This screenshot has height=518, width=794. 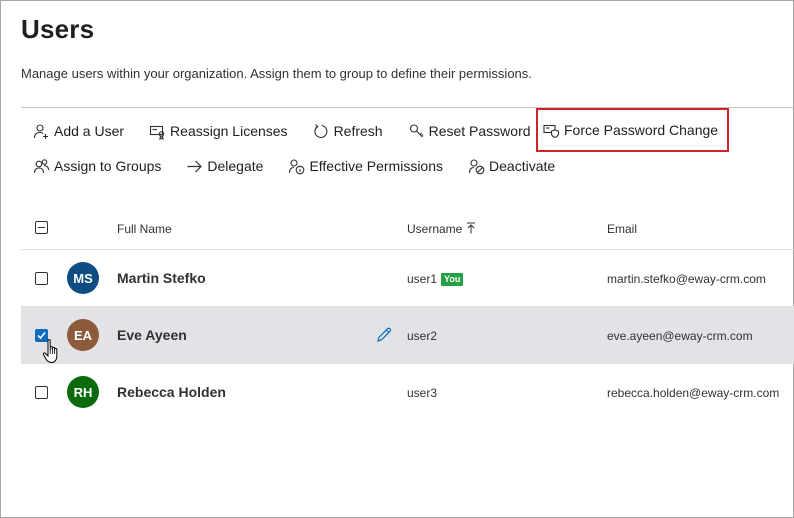 What do you see at coordinates (235, 166) in the screenshot?
I see `delegate-label: Delegate` at bounding box center [235, 166].